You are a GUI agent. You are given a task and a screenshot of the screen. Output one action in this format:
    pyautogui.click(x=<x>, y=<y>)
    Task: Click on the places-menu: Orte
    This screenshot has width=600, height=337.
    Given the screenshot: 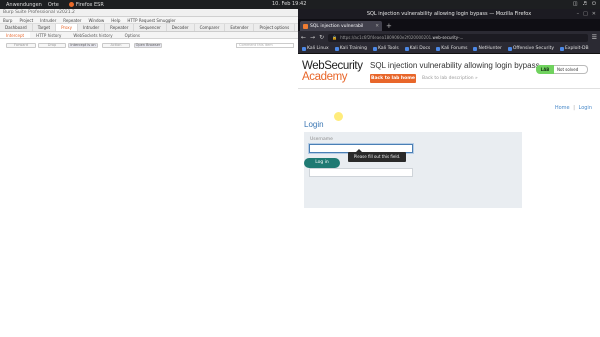 What is the action you would take?
    pyautogui.click(x=53, y=5)
    